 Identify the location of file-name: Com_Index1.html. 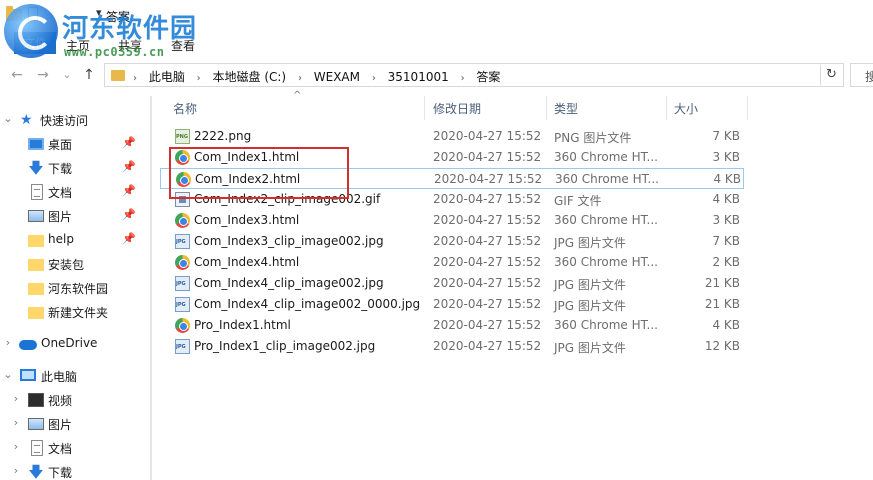
(247, 157).